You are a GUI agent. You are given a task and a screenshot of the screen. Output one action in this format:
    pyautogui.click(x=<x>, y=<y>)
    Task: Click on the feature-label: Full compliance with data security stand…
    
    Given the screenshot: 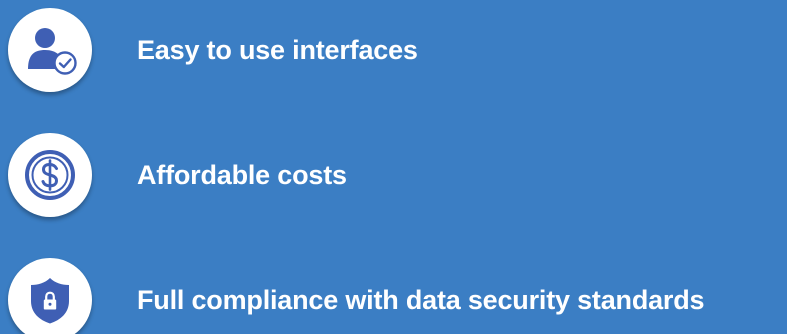 What is the action you would take?
    pyautogui.click(x=421, y=300)
    